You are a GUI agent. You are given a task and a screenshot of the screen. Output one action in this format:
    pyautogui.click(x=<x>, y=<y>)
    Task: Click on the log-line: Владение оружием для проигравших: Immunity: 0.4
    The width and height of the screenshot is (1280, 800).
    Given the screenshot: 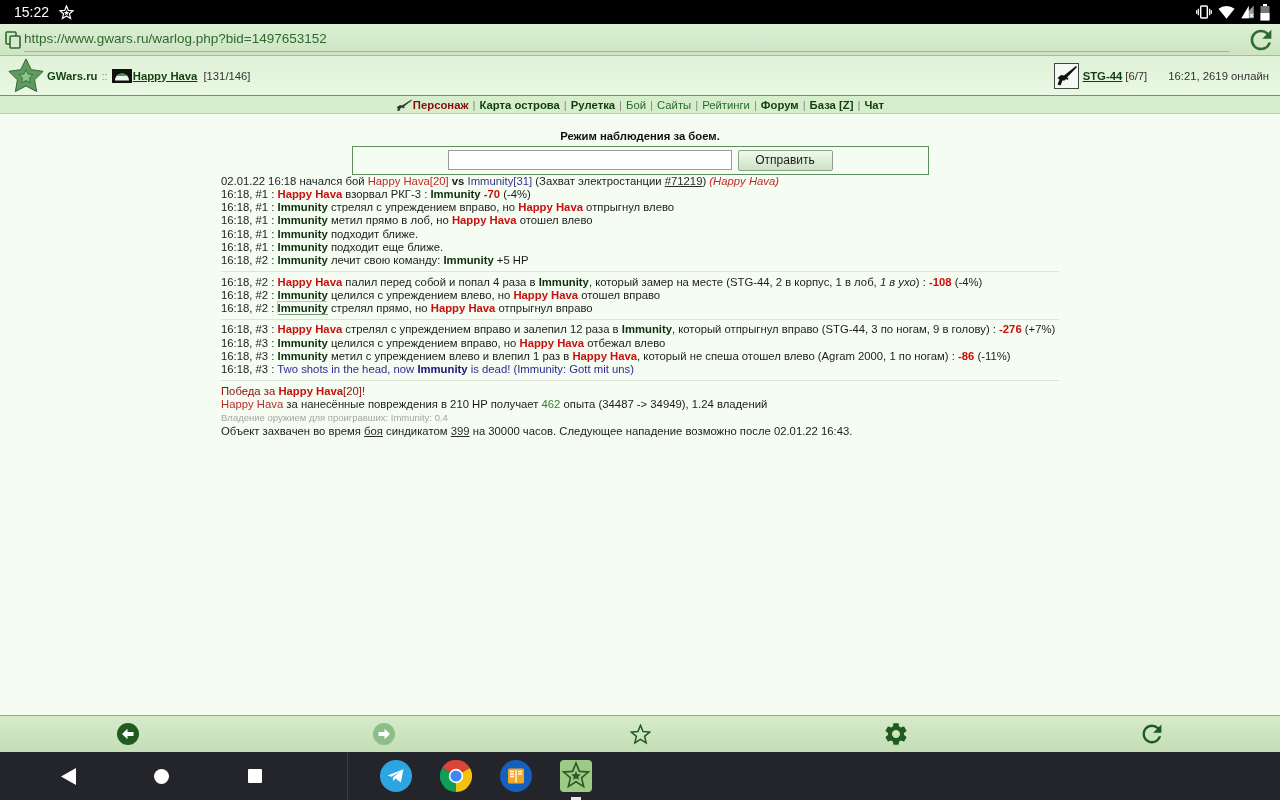 What is the action you would take?
    pyautogui.click(x=334, y=418)
    